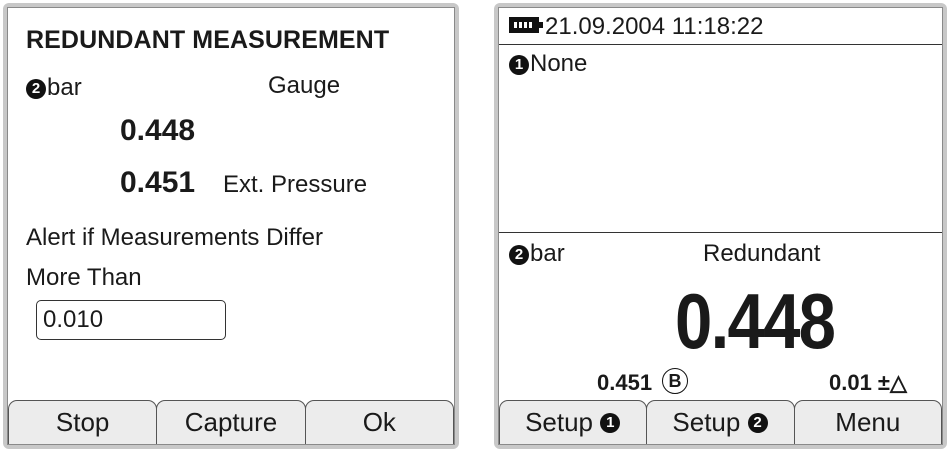 The image size is (950, 452). I want to click on main-reading: 0.448, so click(755, 321).